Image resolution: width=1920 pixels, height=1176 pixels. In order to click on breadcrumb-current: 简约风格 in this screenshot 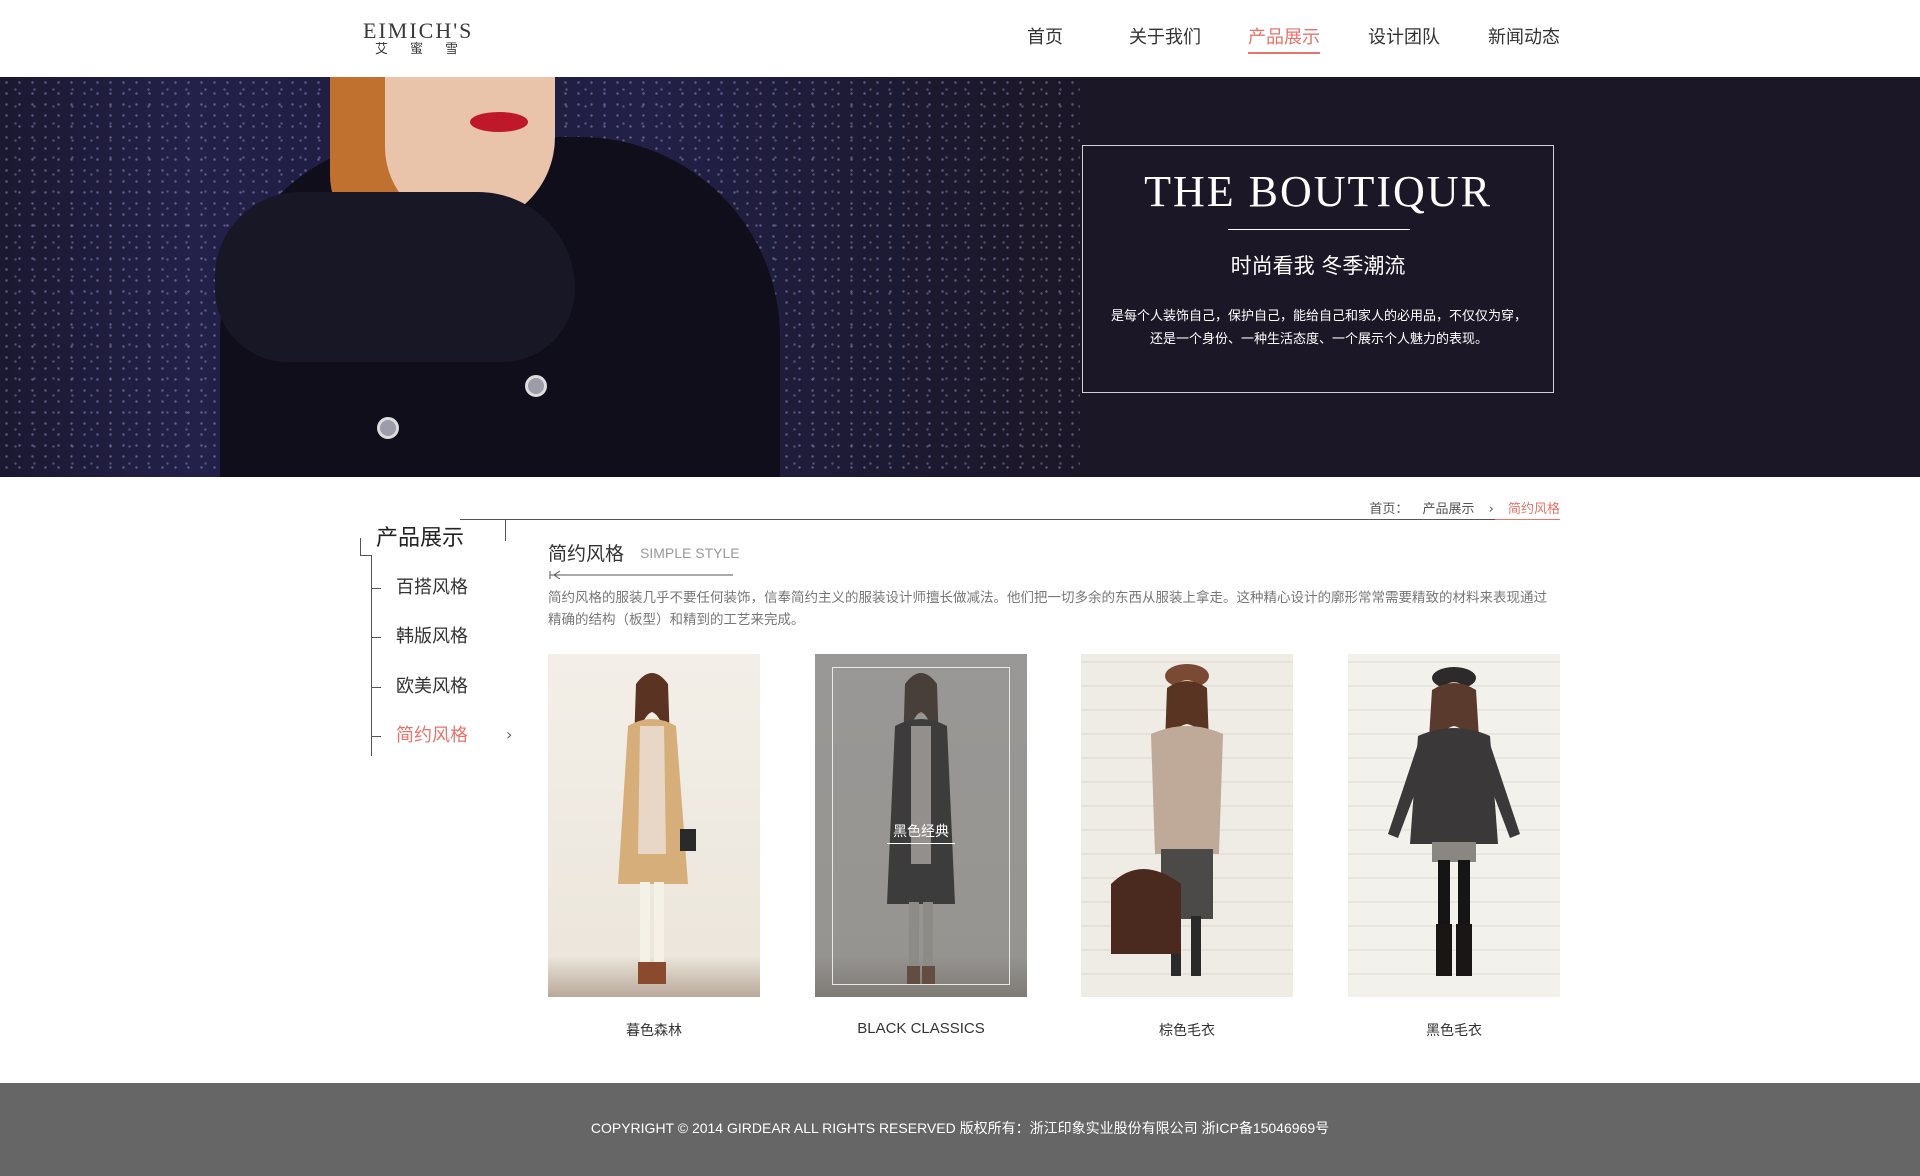, I will do `click(1533, 509)`.